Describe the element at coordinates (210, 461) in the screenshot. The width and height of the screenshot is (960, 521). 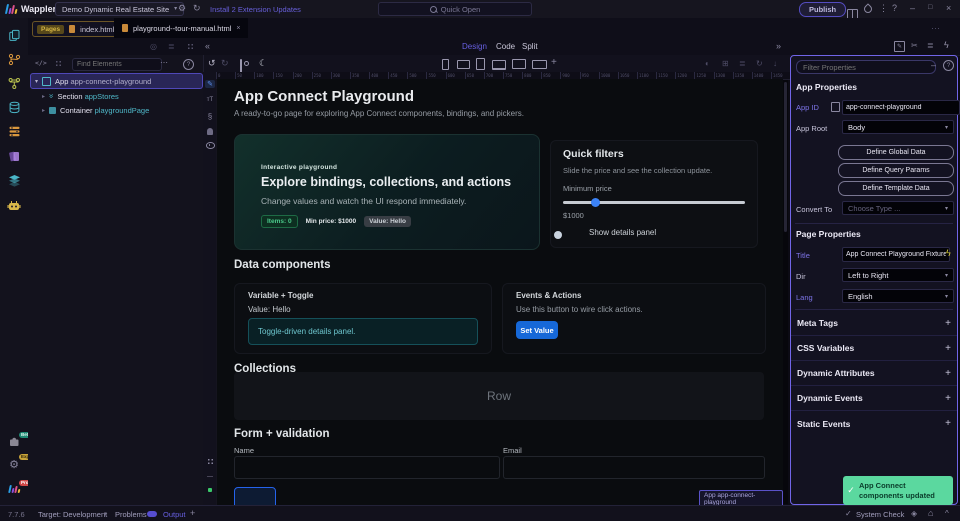
I see `grid-dots-icon` at that location.